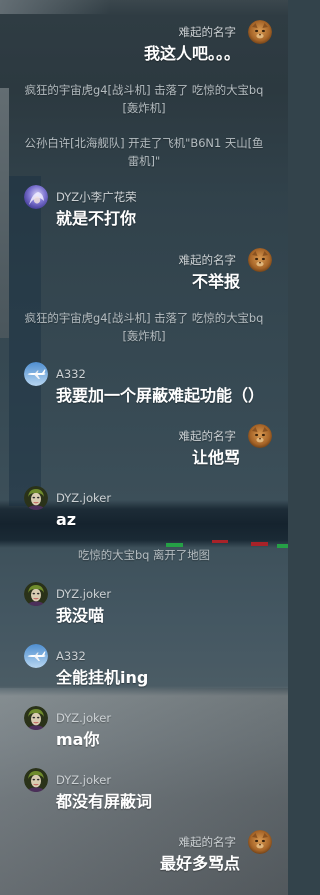  I want to click on message-text: 我没喵, so click(80, 615).